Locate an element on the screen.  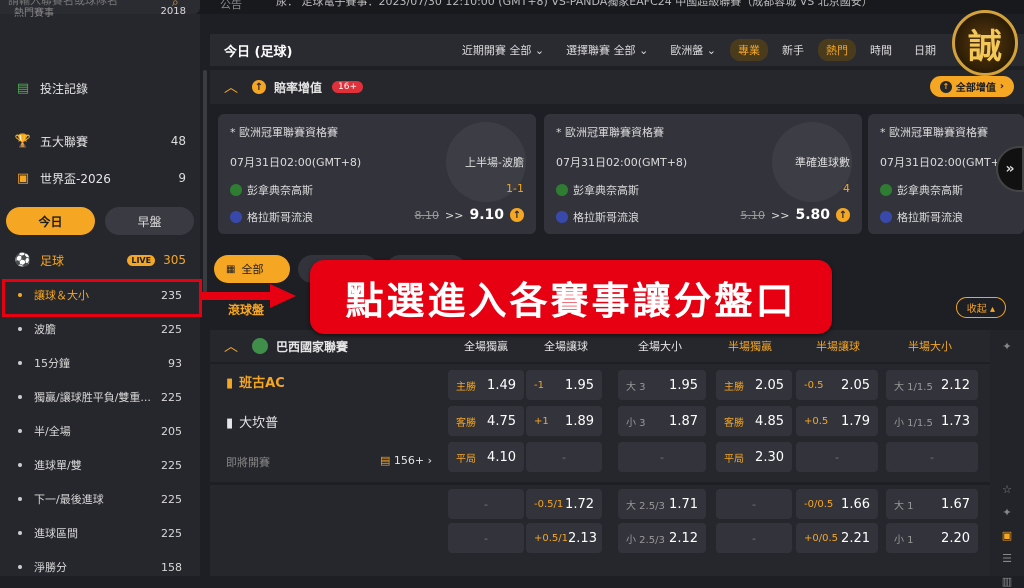
card-home-team: 彭拿典奈高斯 is located at coordinates (930, 190).